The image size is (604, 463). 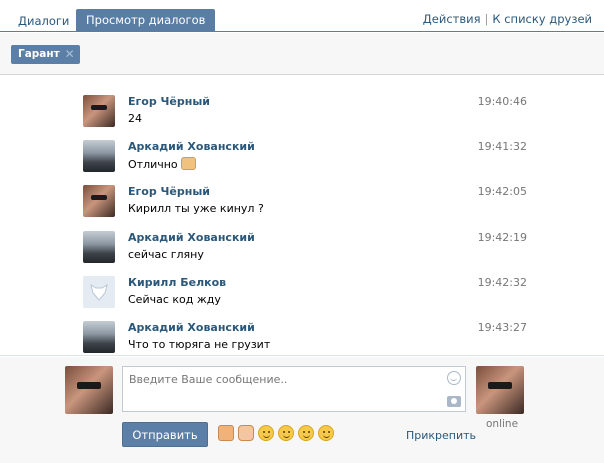 I want to click on ok-hand-icon, so click(x=246, y=433).